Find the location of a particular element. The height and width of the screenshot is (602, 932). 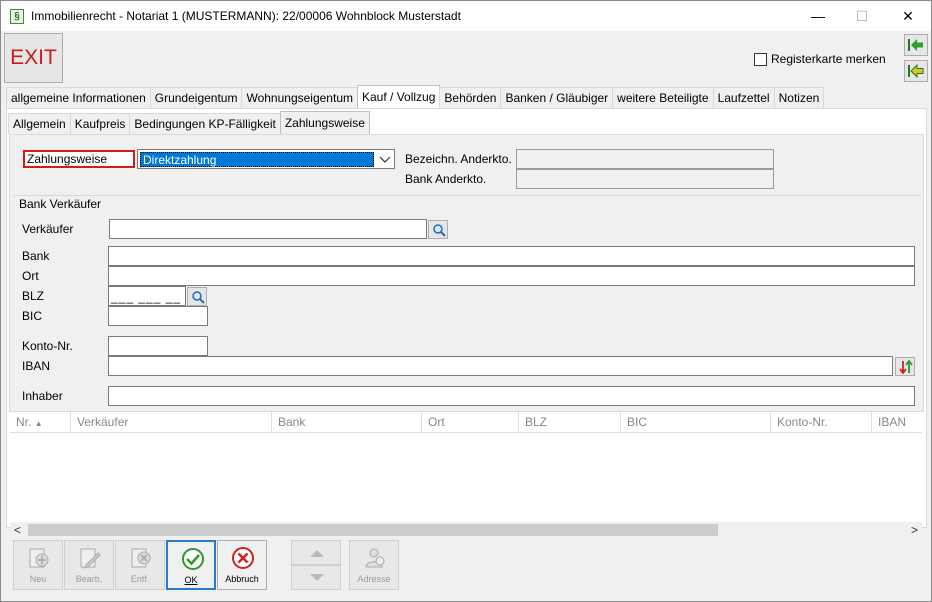

app-icon: § is located at coordinates (17, 16).